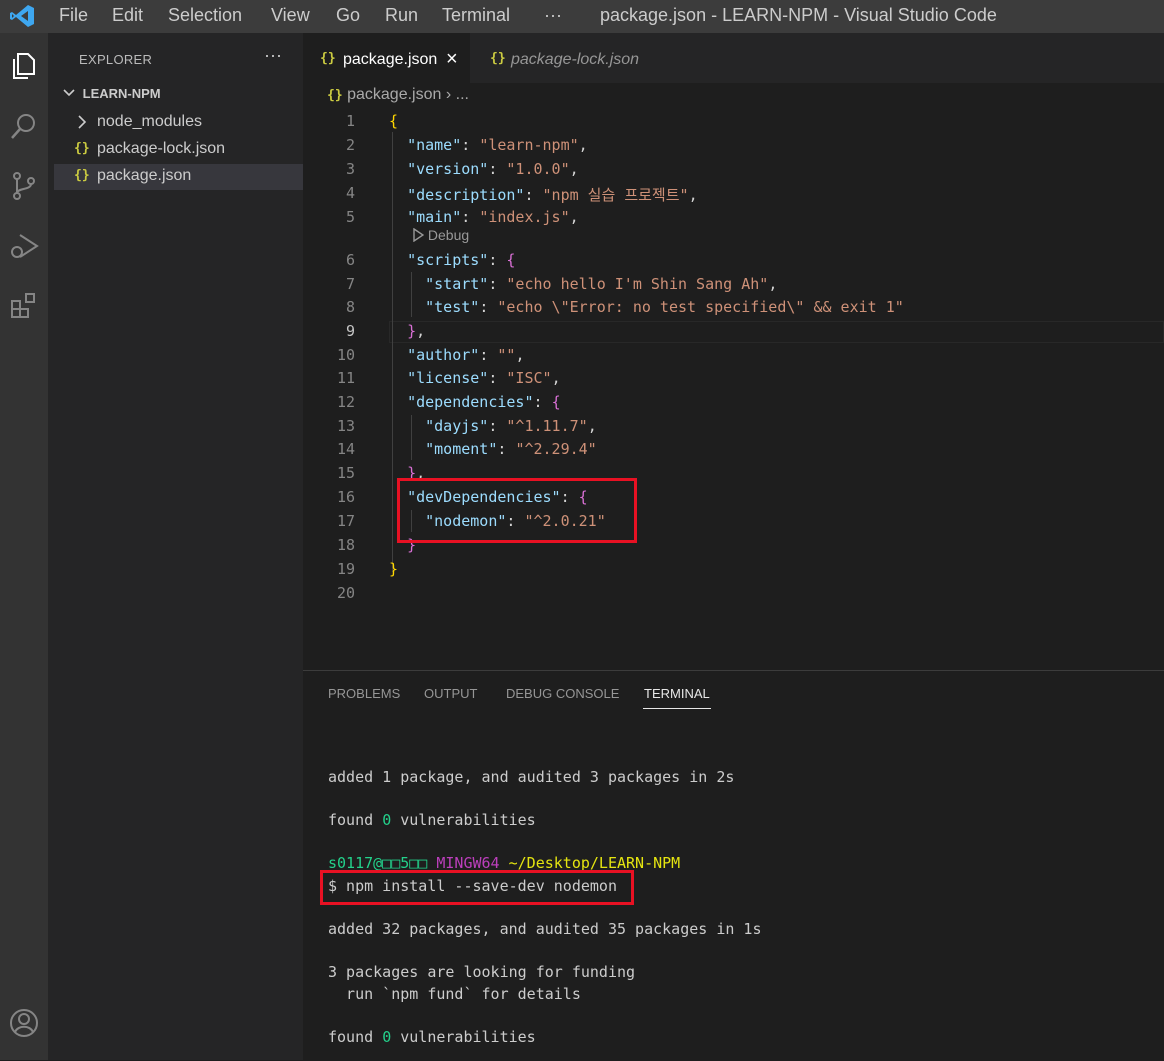 The image size is (1164, 1061). Describe the element at coordinates (350, 307) in the screenshot. I see `line-number: 8` at that location.